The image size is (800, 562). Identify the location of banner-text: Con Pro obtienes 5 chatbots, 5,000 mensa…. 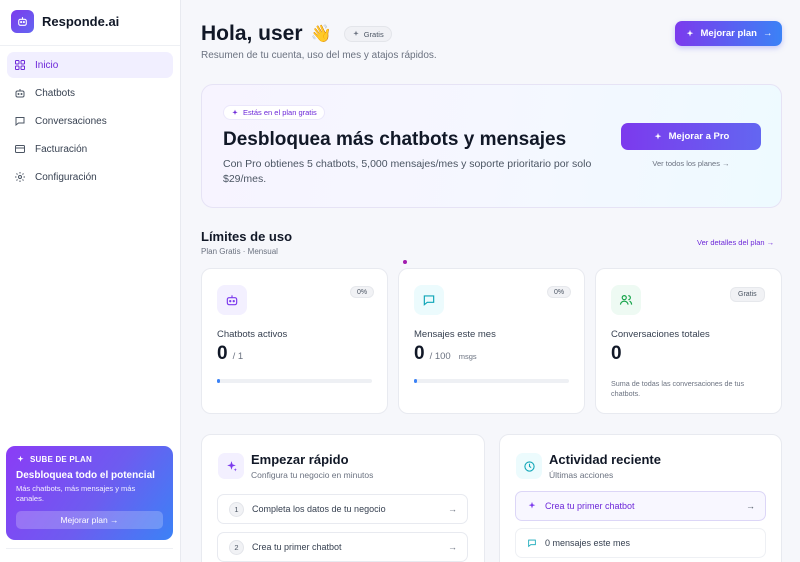
(407, 172).